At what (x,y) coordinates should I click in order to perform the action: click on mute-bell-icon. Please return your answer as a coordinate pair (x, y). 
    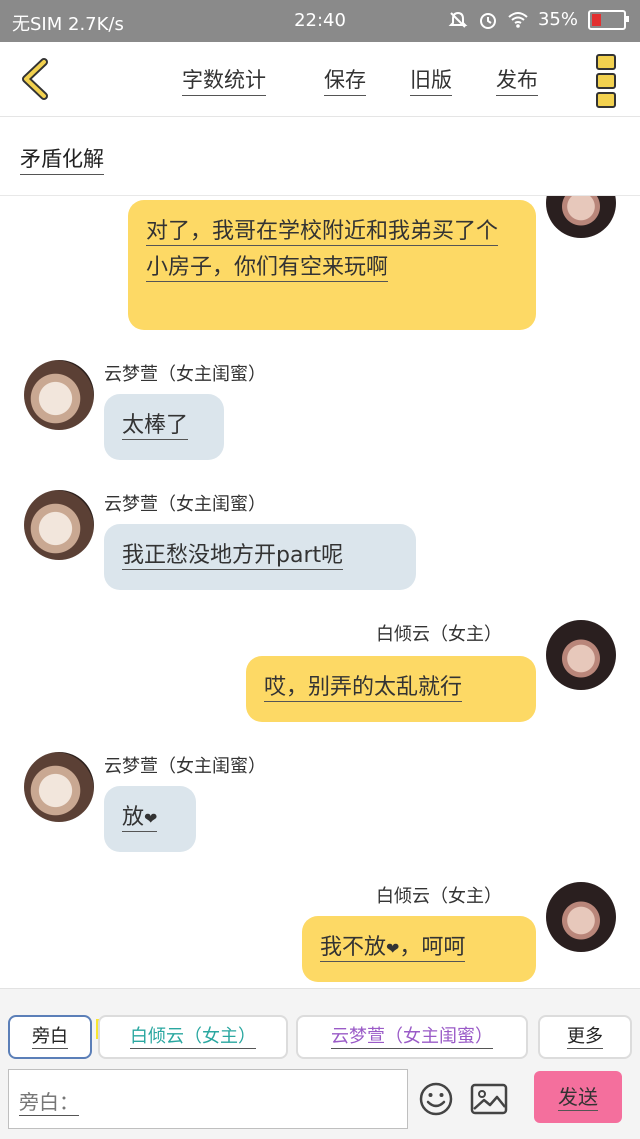
    Looking at the image, I should click on (458, 19).